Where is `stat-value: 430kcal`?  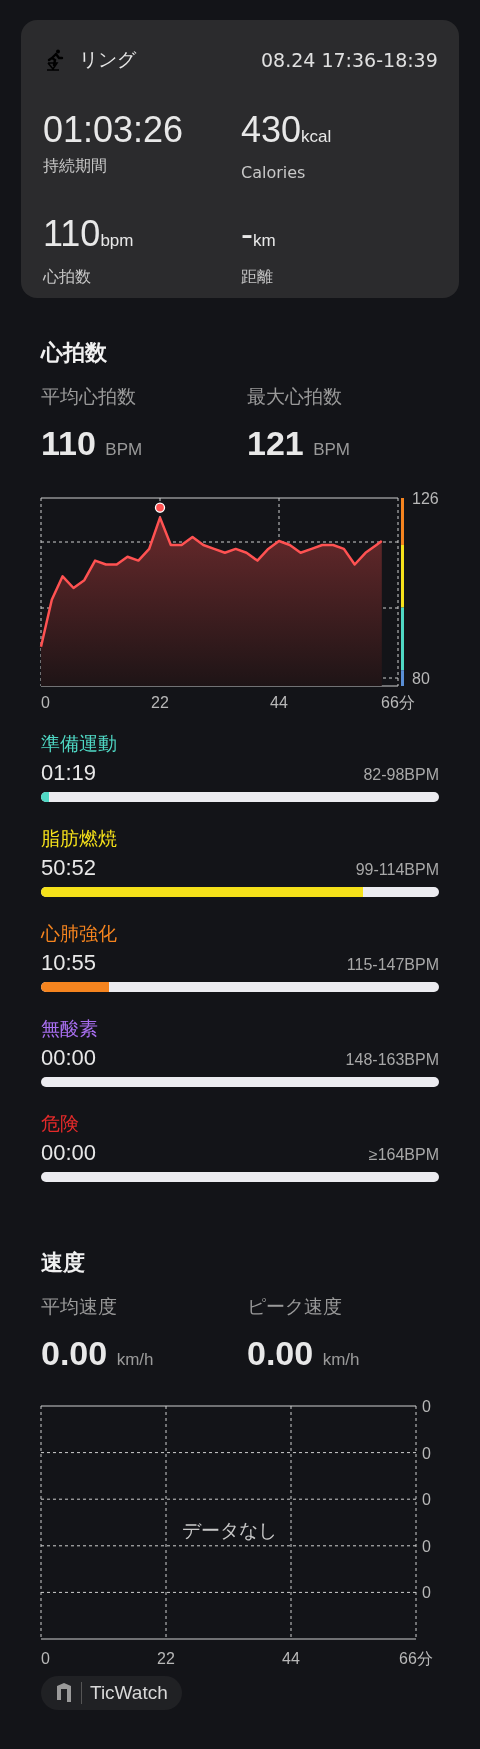
stat-value: 430kcal is located at coordinates (287, 131).